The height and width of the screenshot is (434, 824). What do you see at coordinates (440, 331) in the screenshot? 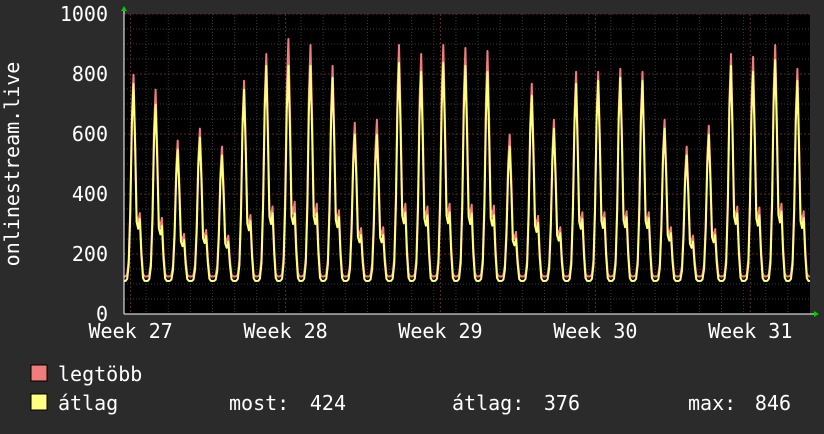
I see `x-tick-label: Week 29` at bounding box center [440, 331].